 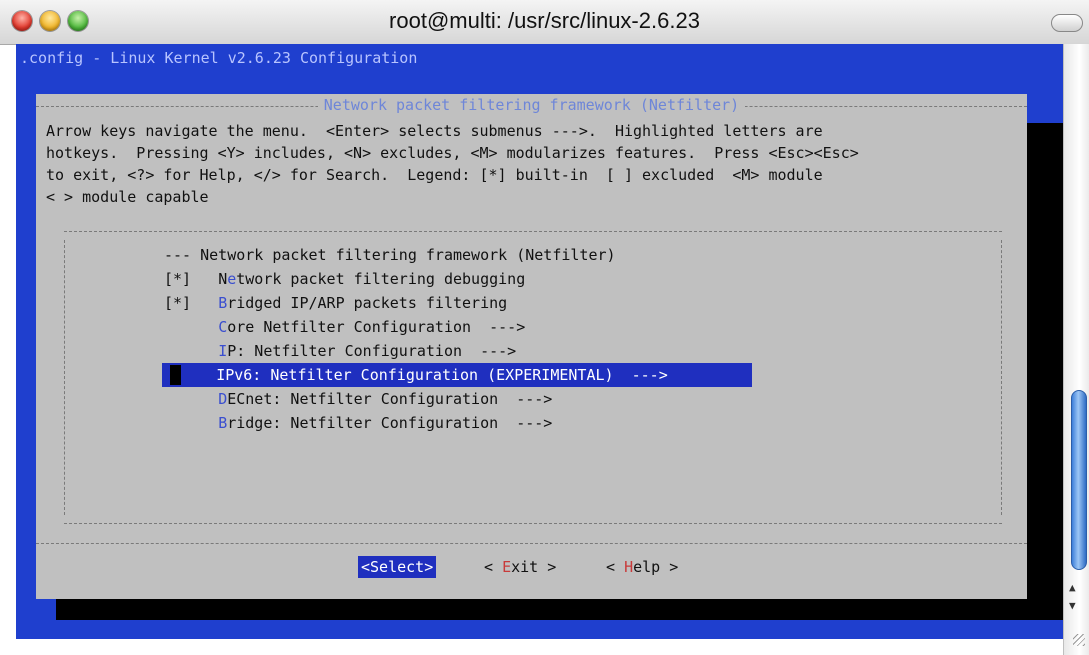 I want to click on menu-item-label: ECnet: Netfilter Configuration --->, so click(x=390, y=399).